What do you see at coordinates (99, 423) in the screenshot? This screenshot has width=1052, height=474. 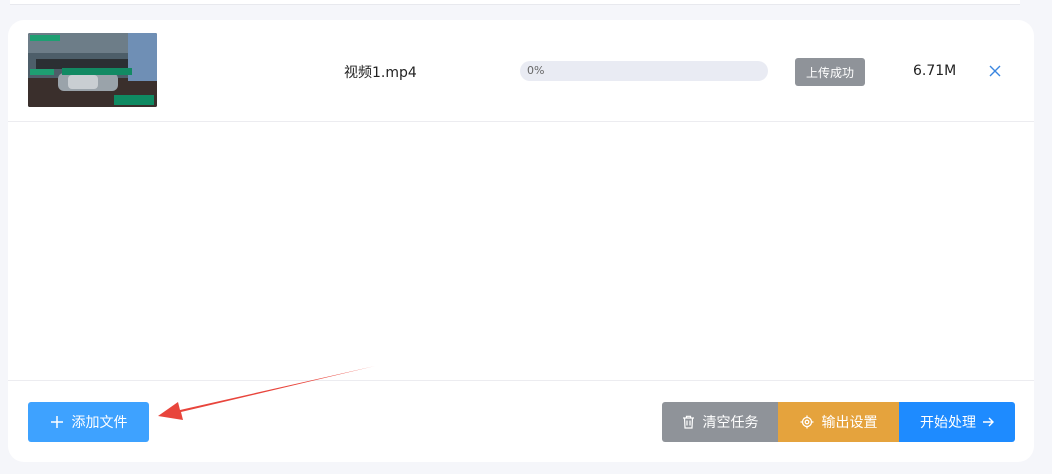 I see `add-file-label: 添加文件` at bounding box center [99, 423].